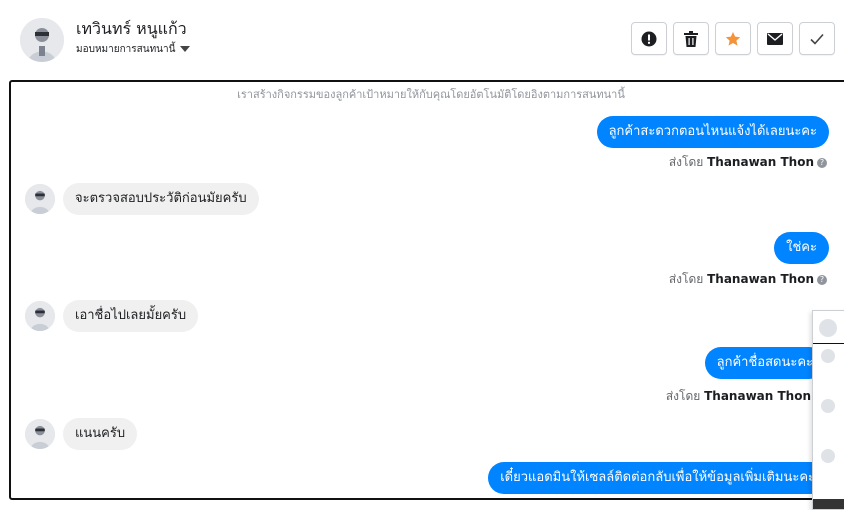  Describe the element at coordinates (131, 28) in the screenshot. I see `contact-name: เทวินทร์ หนูแก้ว` at that location.